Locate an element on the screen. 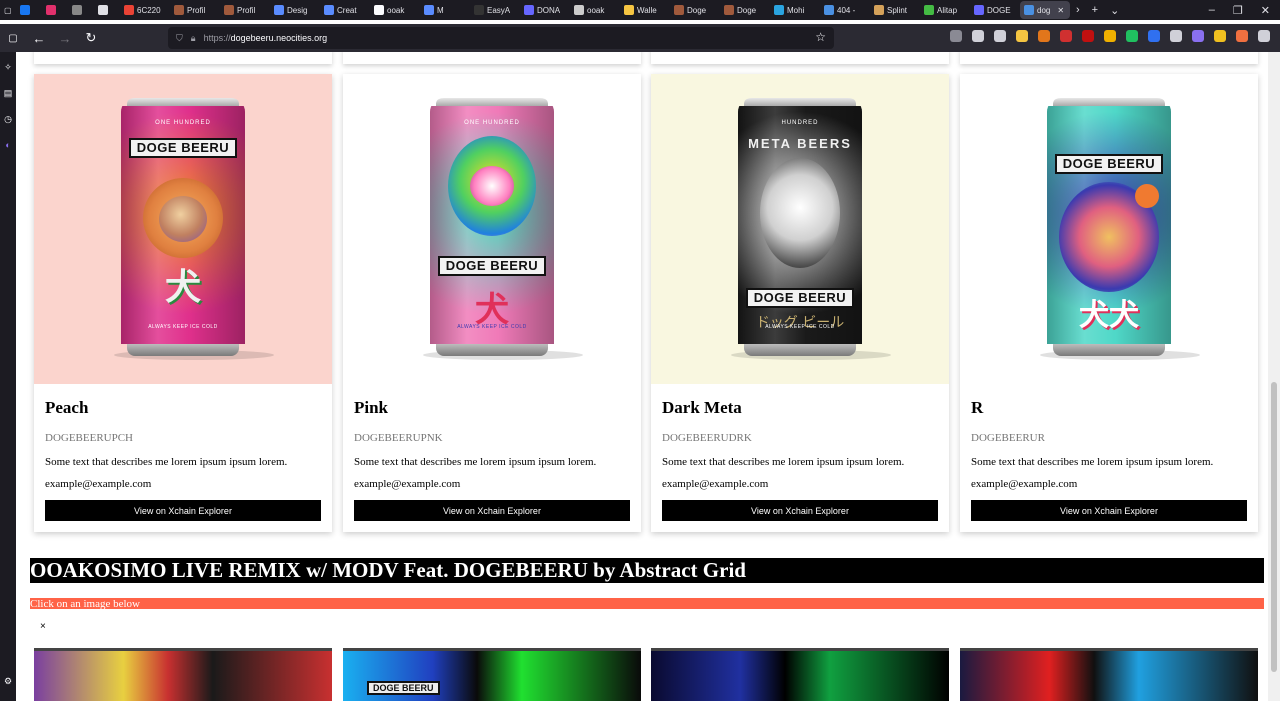 This screenshot has height=701, width=1280. extension-sidebar-icon: ◐ is located at coordinates (8, 145).